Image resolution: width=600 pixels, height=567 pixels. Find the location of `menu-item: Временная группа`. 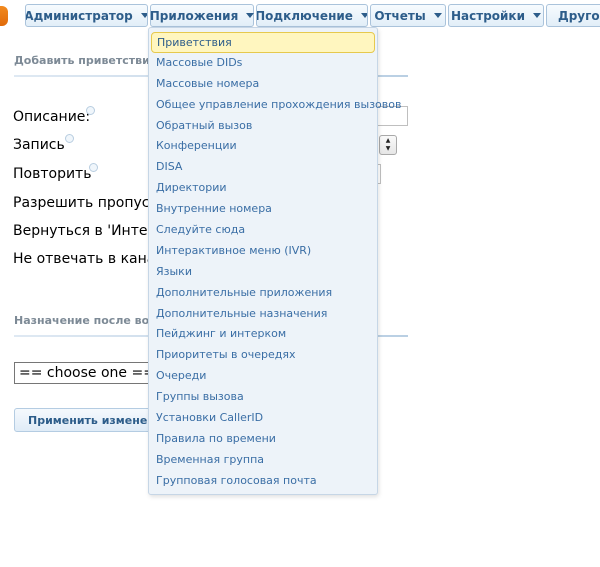

menu-item: Временная группа is located at coordinates (263, 460).